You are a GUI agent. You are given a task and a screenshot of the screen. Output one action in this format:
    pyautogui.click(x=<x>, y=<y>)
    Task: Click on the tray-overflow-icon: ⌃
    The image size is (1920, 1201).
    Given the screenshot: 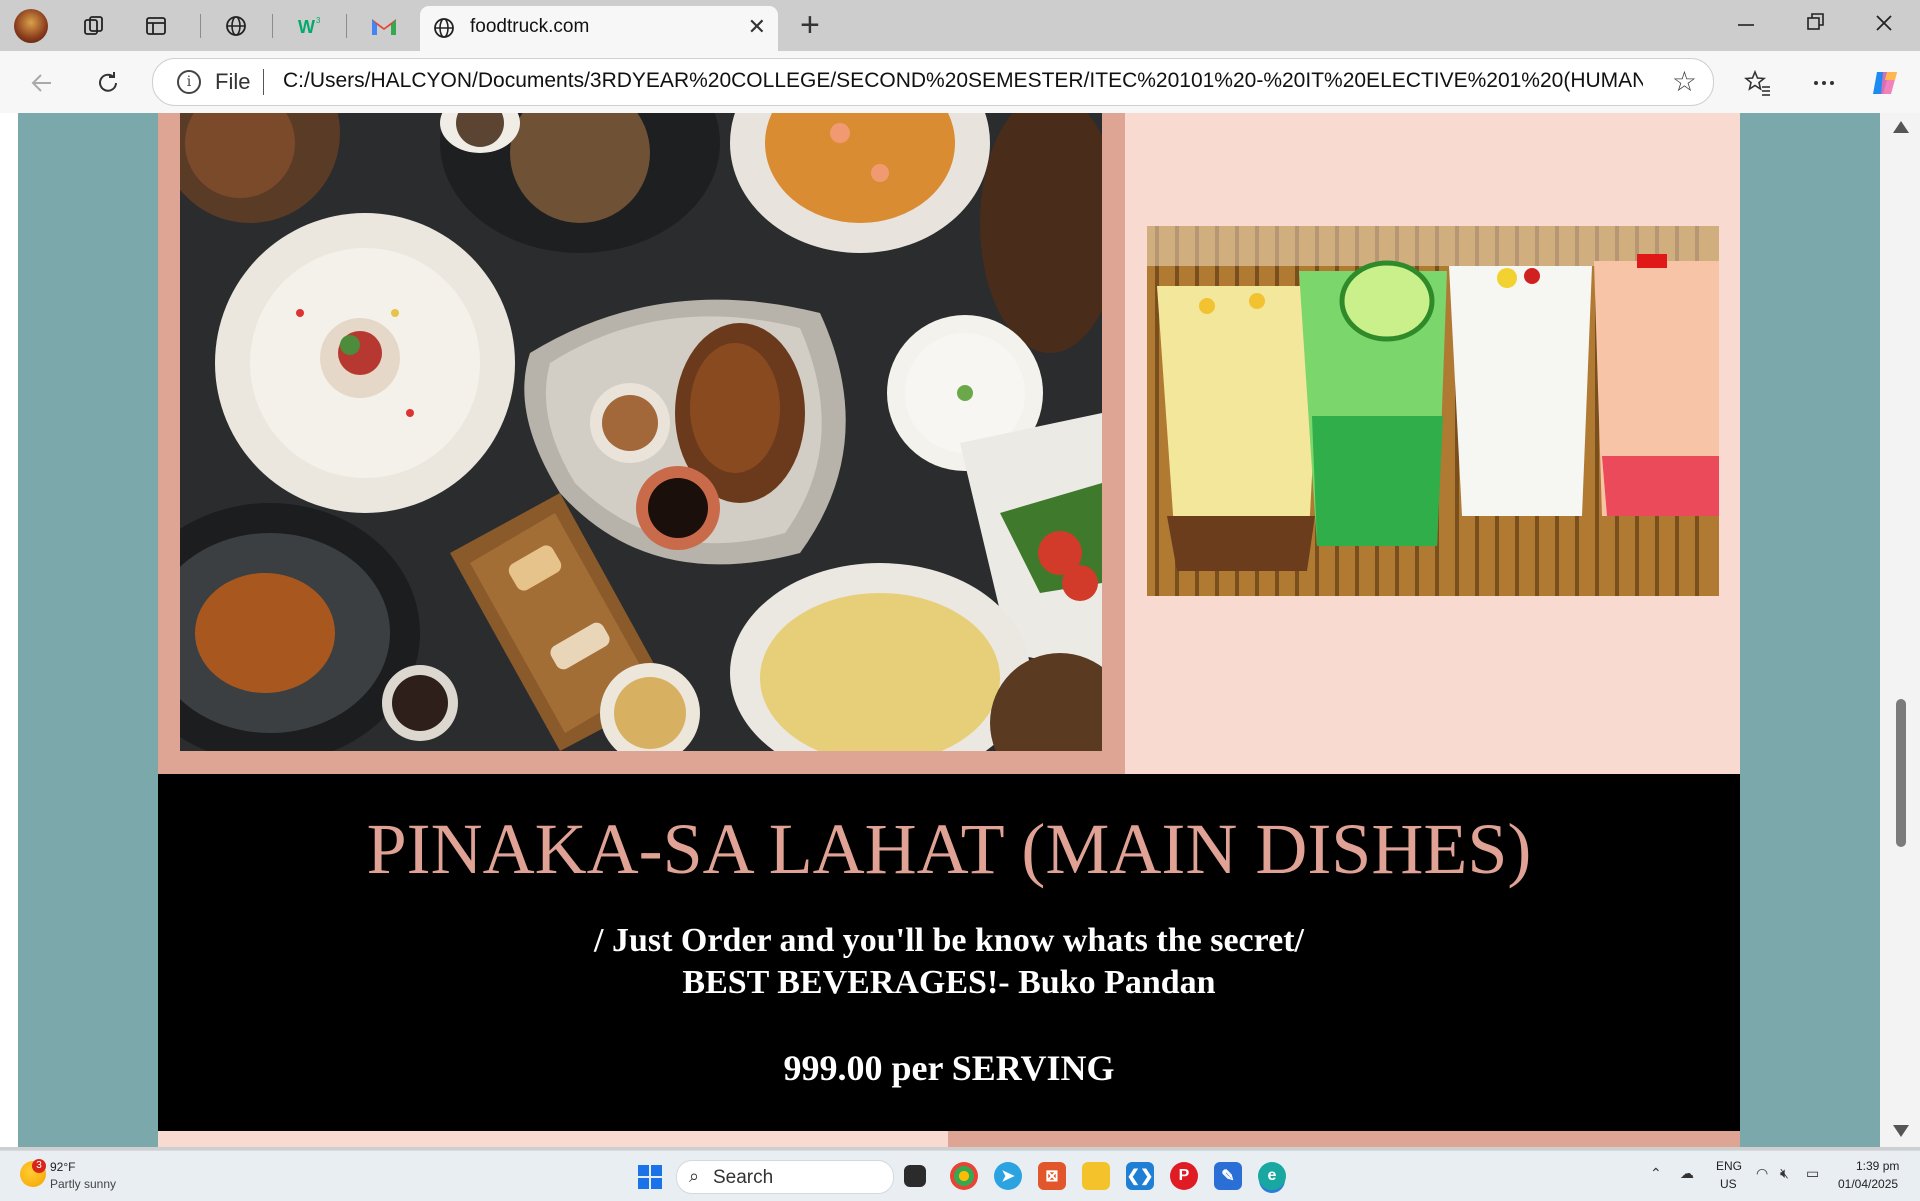 What is the action you would take?
    pyautogui.click(x=1656, y=1173)
    